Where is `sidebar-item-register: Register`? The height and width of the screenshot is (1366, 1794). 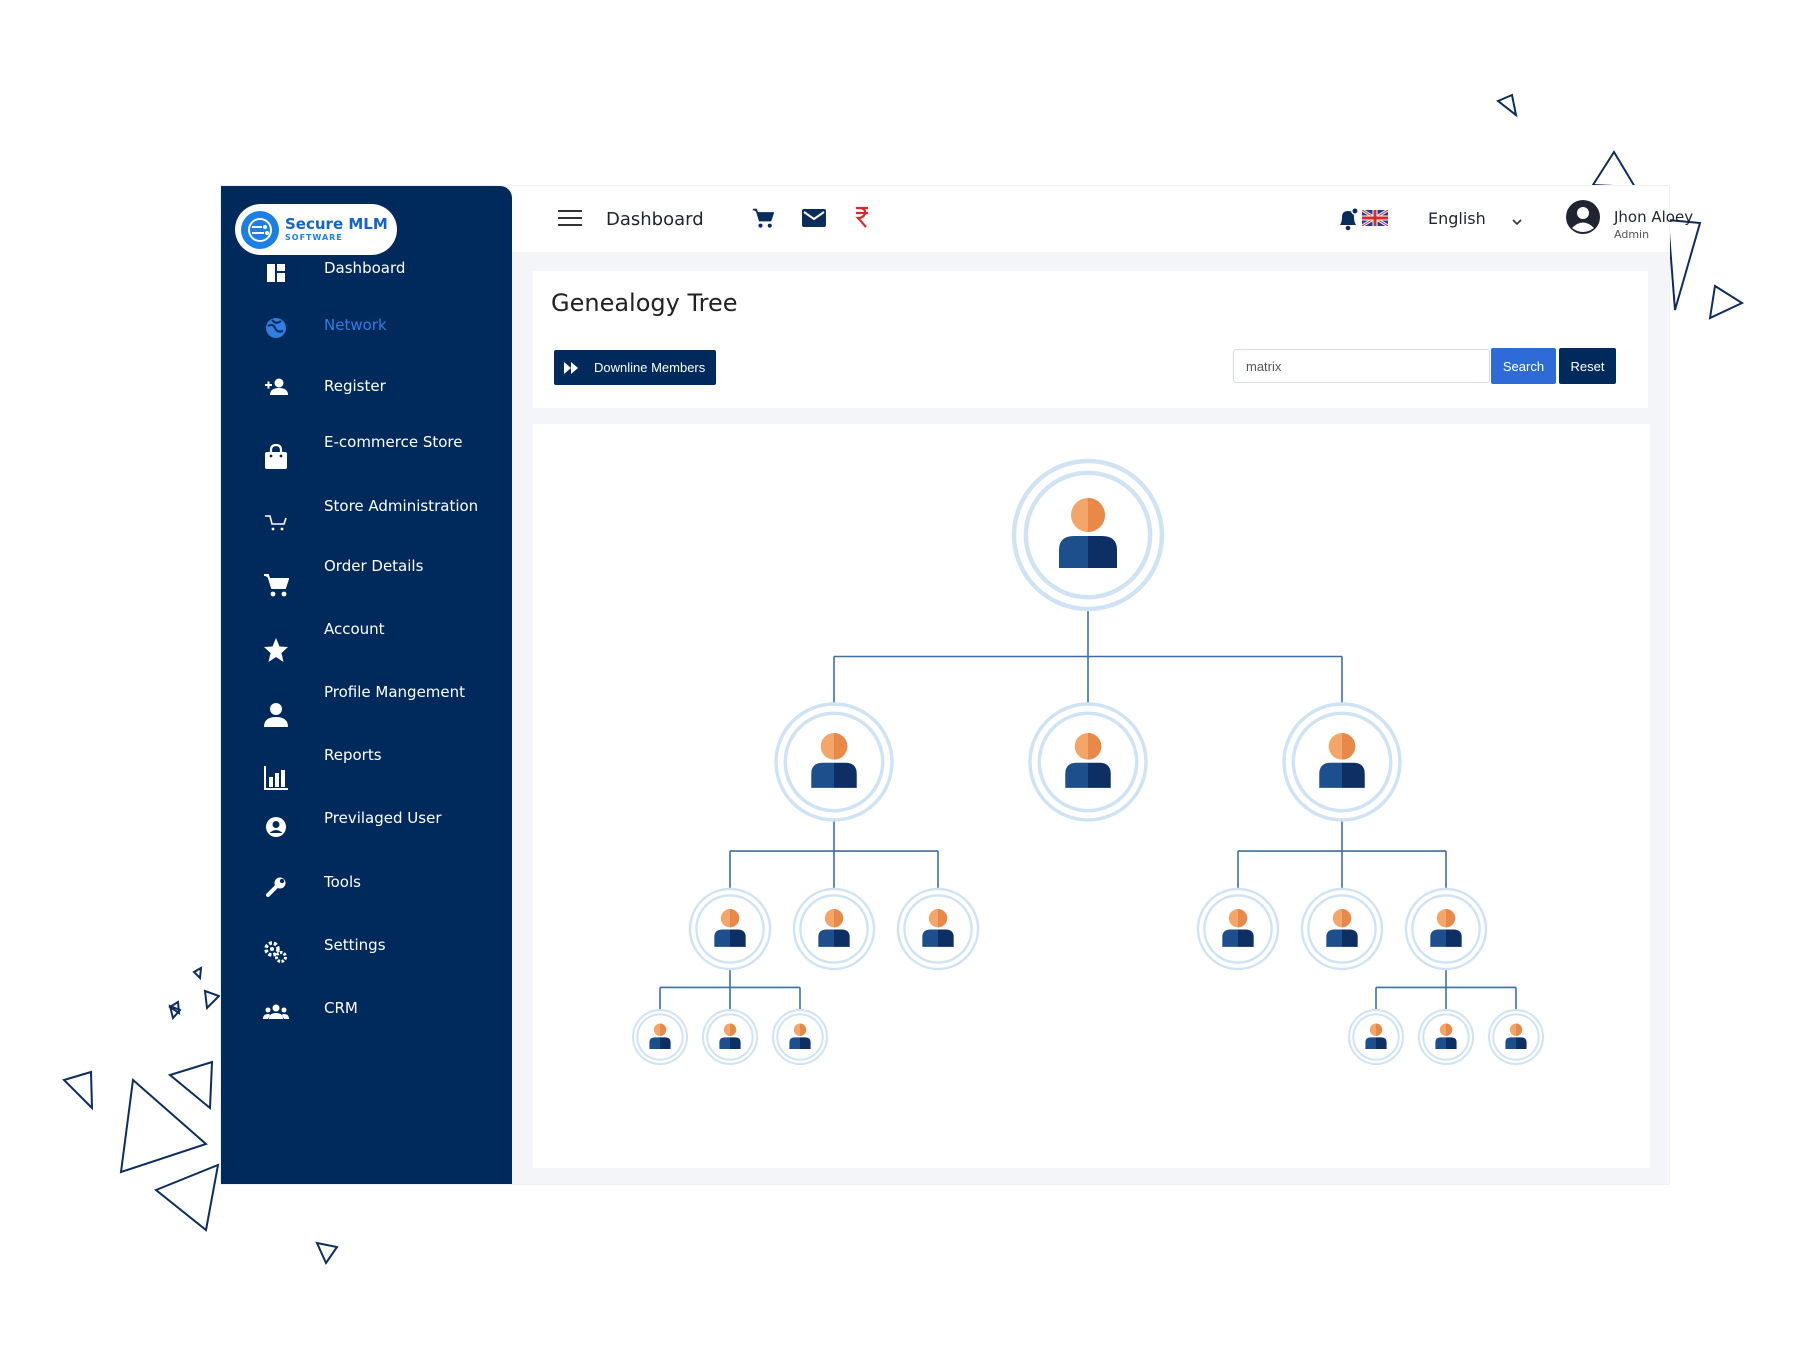
sidebar-item-register: Register is located at coordinates (366, 390).